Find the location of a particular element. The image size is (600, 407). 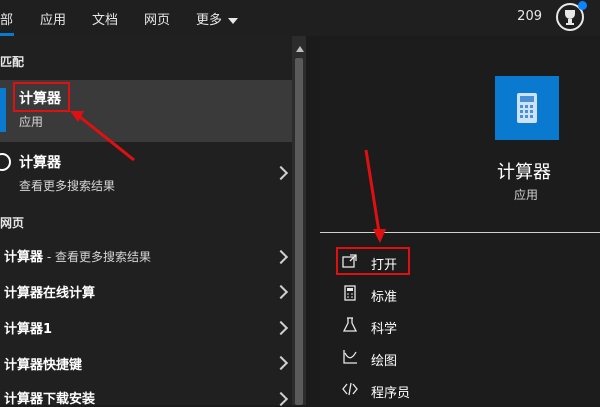

notification-dot is located at coordinates (582, 5).